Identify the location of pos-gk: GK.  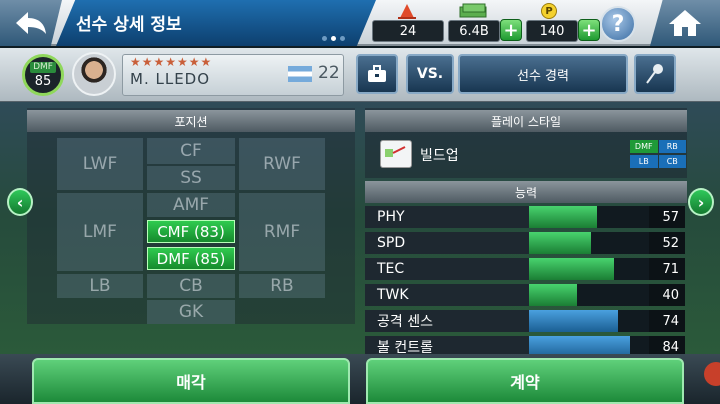
(191, 312).